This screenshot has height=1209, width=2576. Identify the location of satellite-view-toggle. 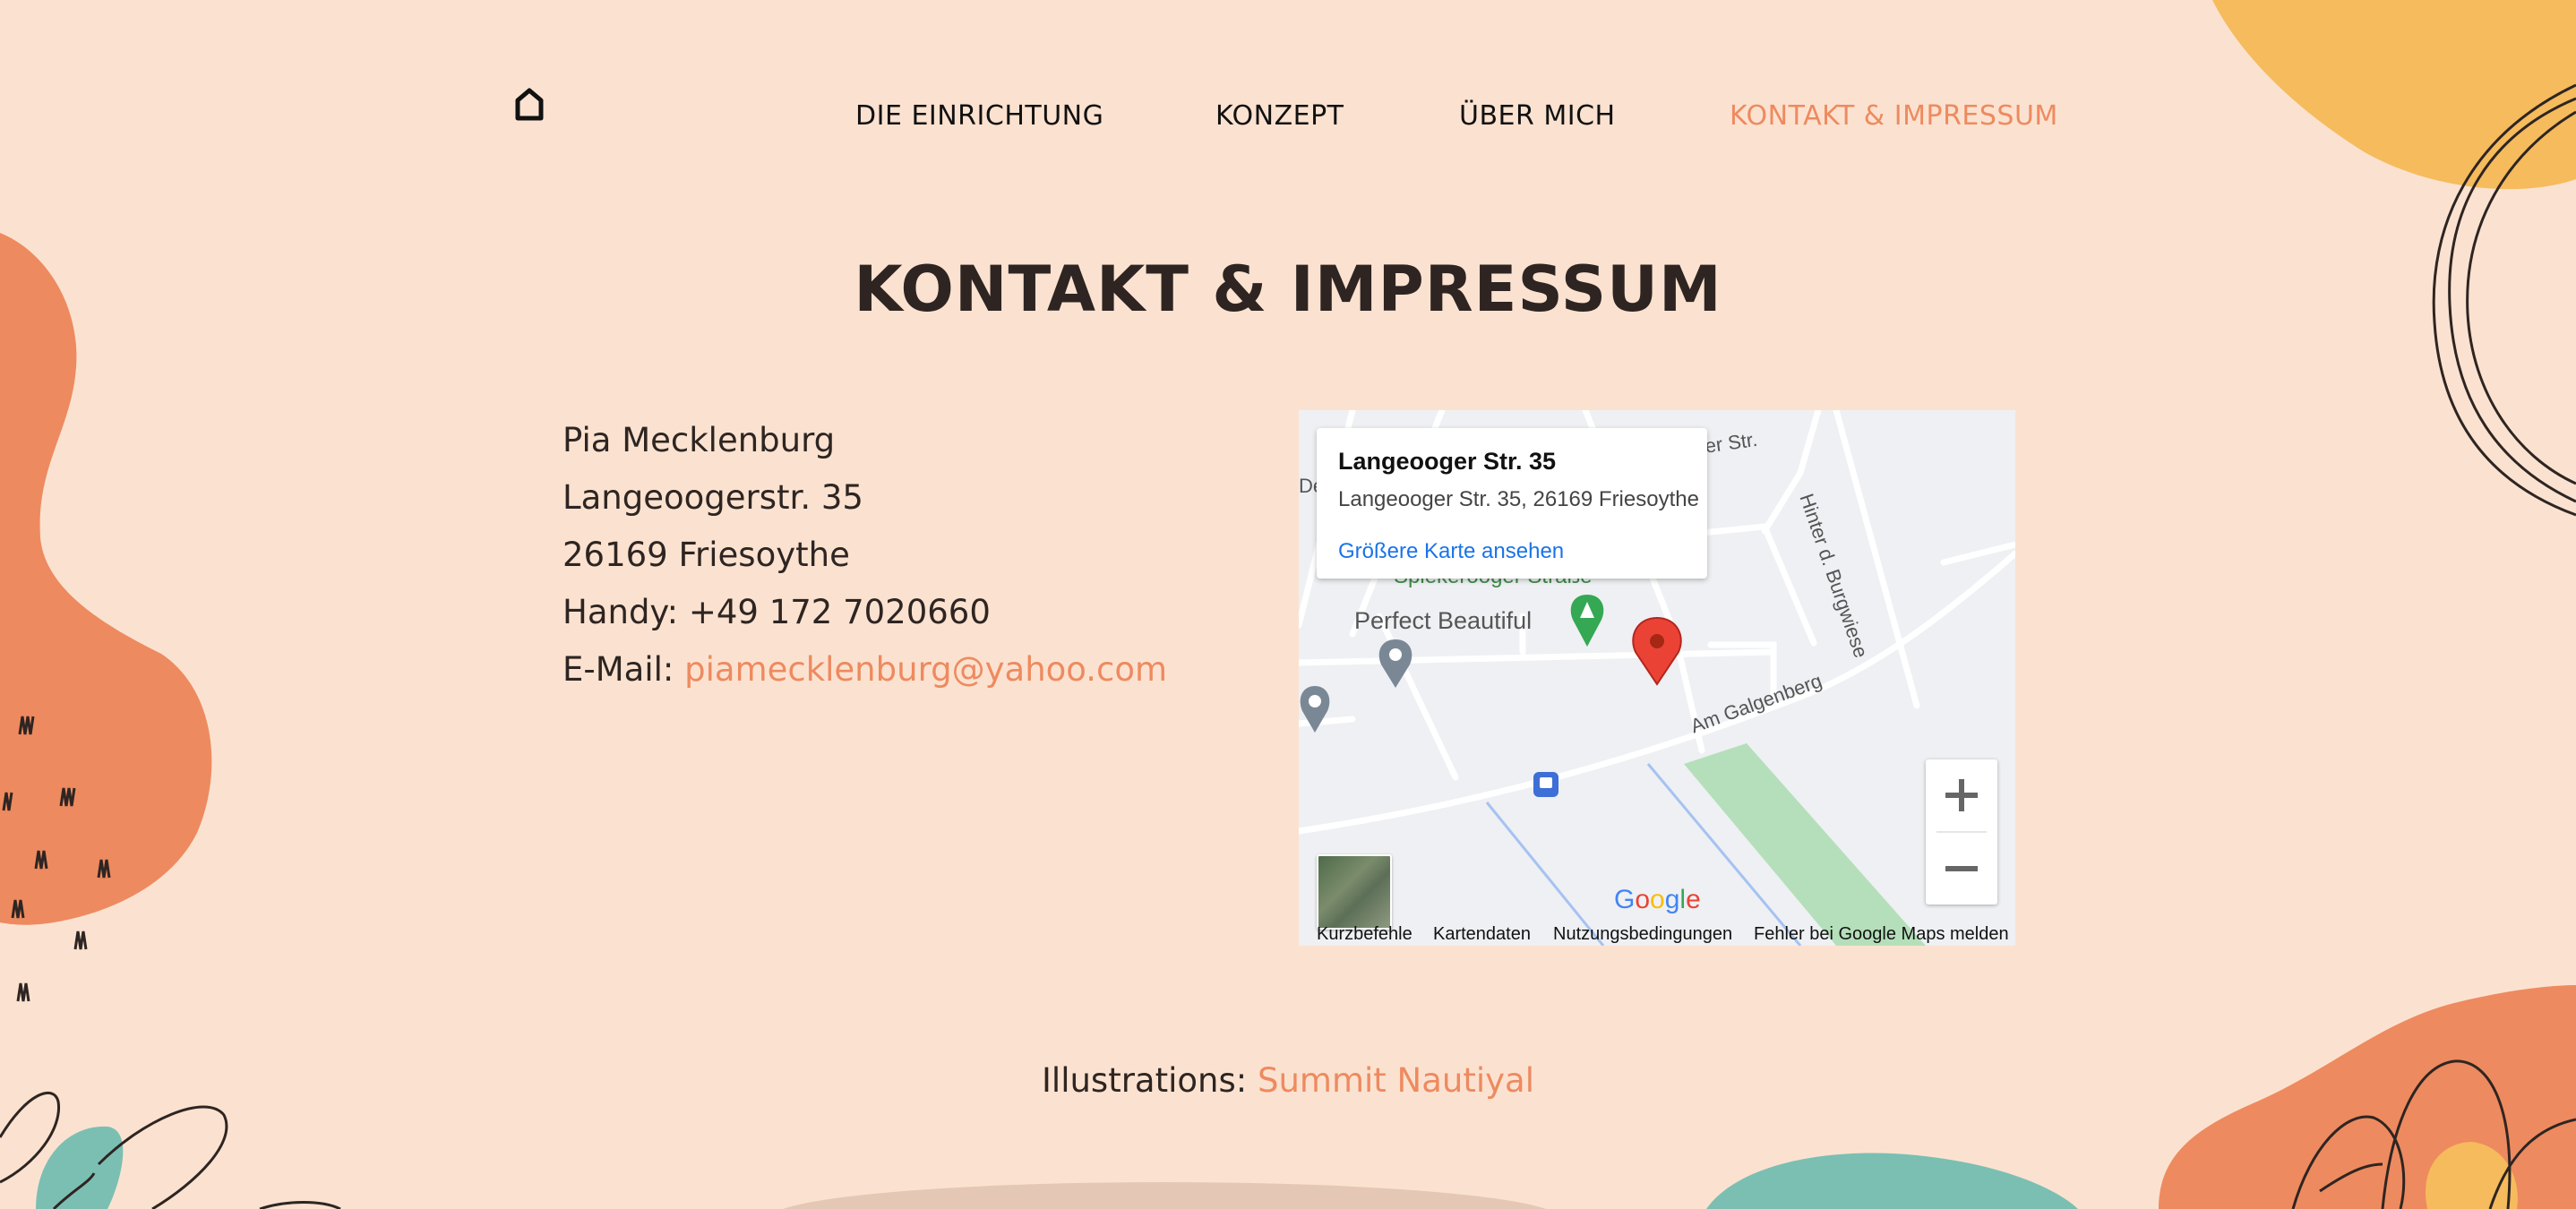
(1354, 892).